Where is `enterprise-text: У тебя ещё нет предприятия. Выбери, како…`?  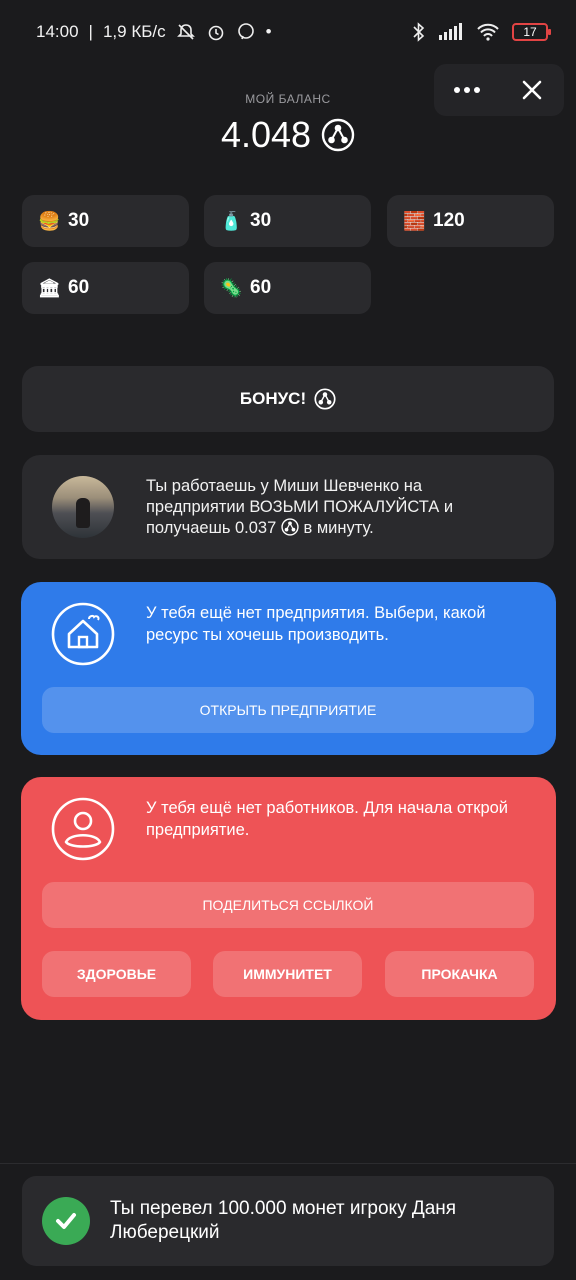 enterprise-text: У тебя ещё нет предприятия. Выбери, како… is located at coordinates (316, 624).